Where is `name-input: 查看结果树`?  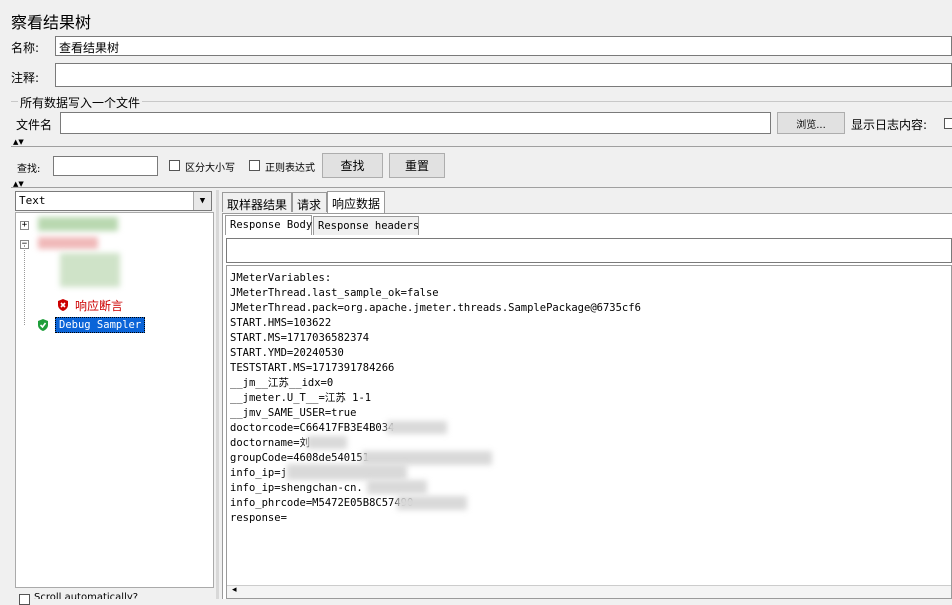
name-input: 查看结果树 is located at coordinates (503, 46).